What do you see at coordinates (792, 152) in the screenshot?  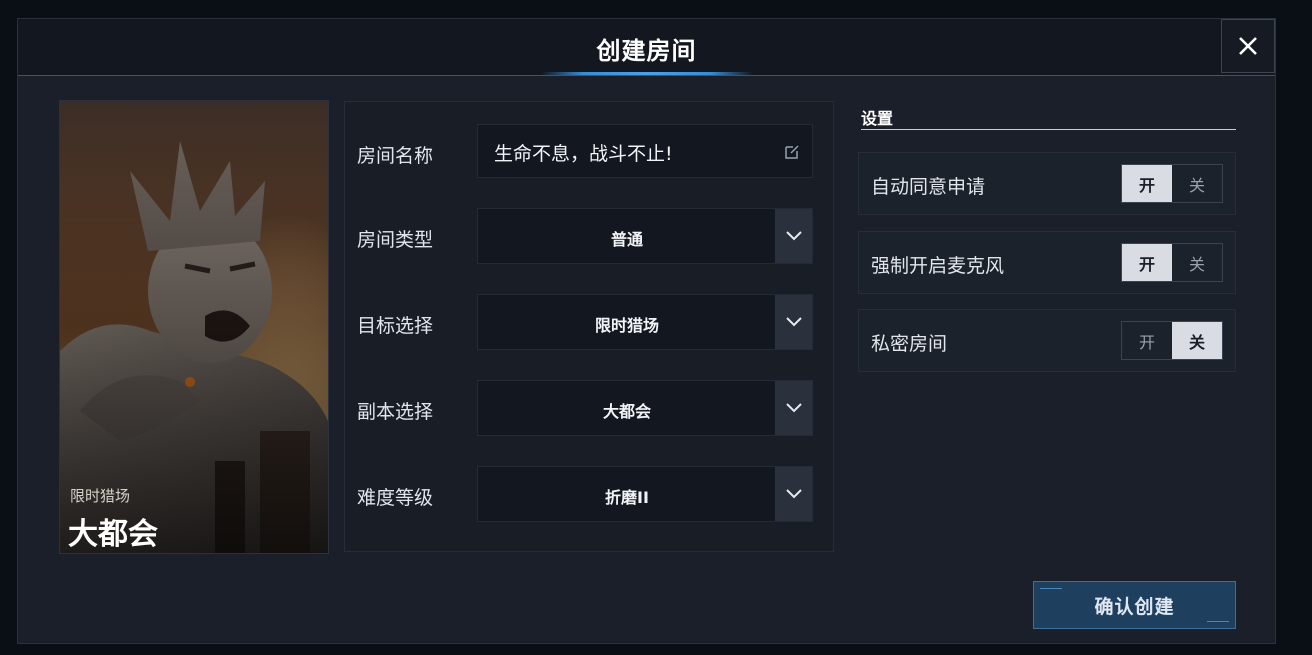 I see `edit-icon` at bounding box center [792, 152].